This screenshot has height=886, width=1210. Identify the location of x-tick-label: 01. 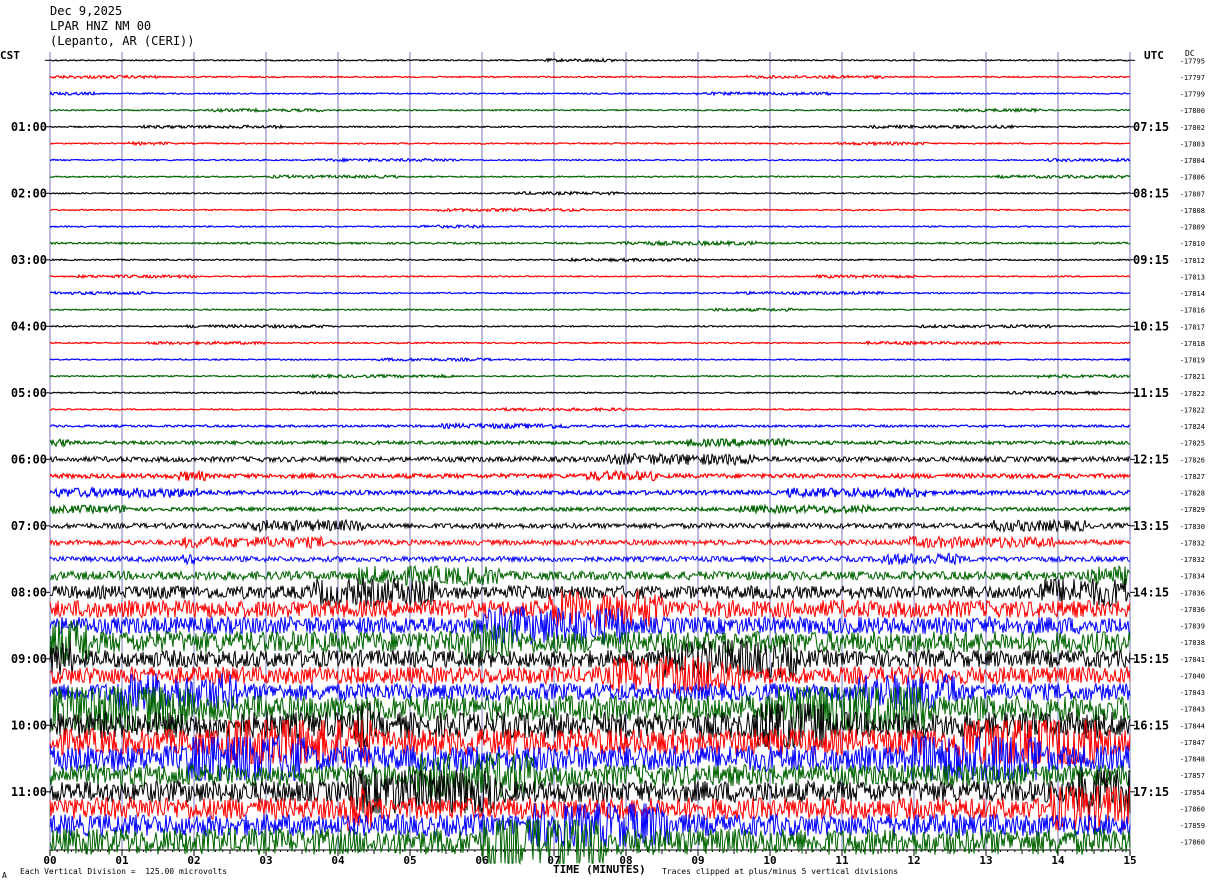
(122, 860).